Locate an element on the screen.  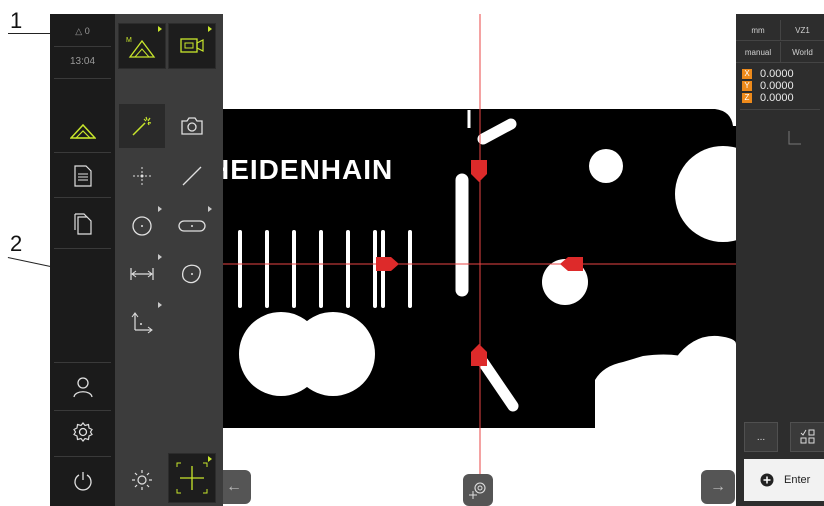
sensor-measure-manual-button: M is located at coordinates (142, 46).